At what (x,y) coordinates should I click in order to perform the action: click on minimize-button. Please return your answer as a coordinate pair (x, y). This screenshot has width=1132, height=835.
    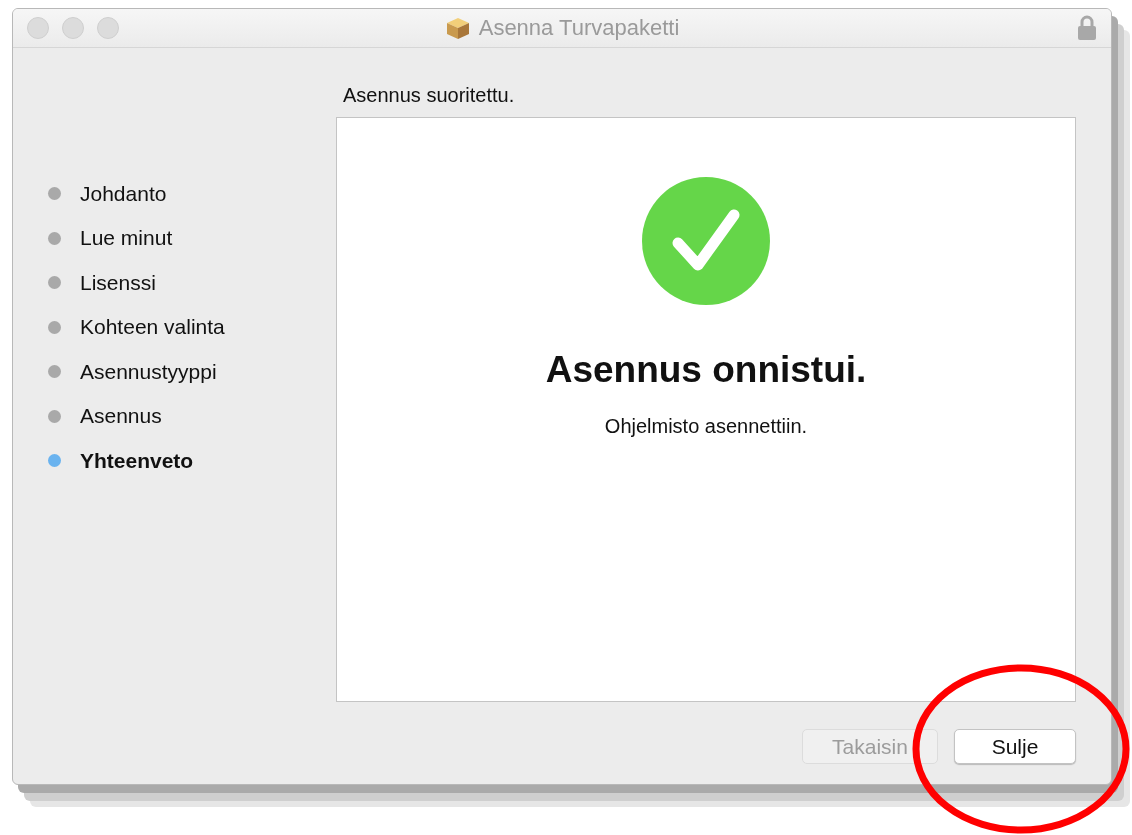
    Looking at the image, I should click on (73, 28).